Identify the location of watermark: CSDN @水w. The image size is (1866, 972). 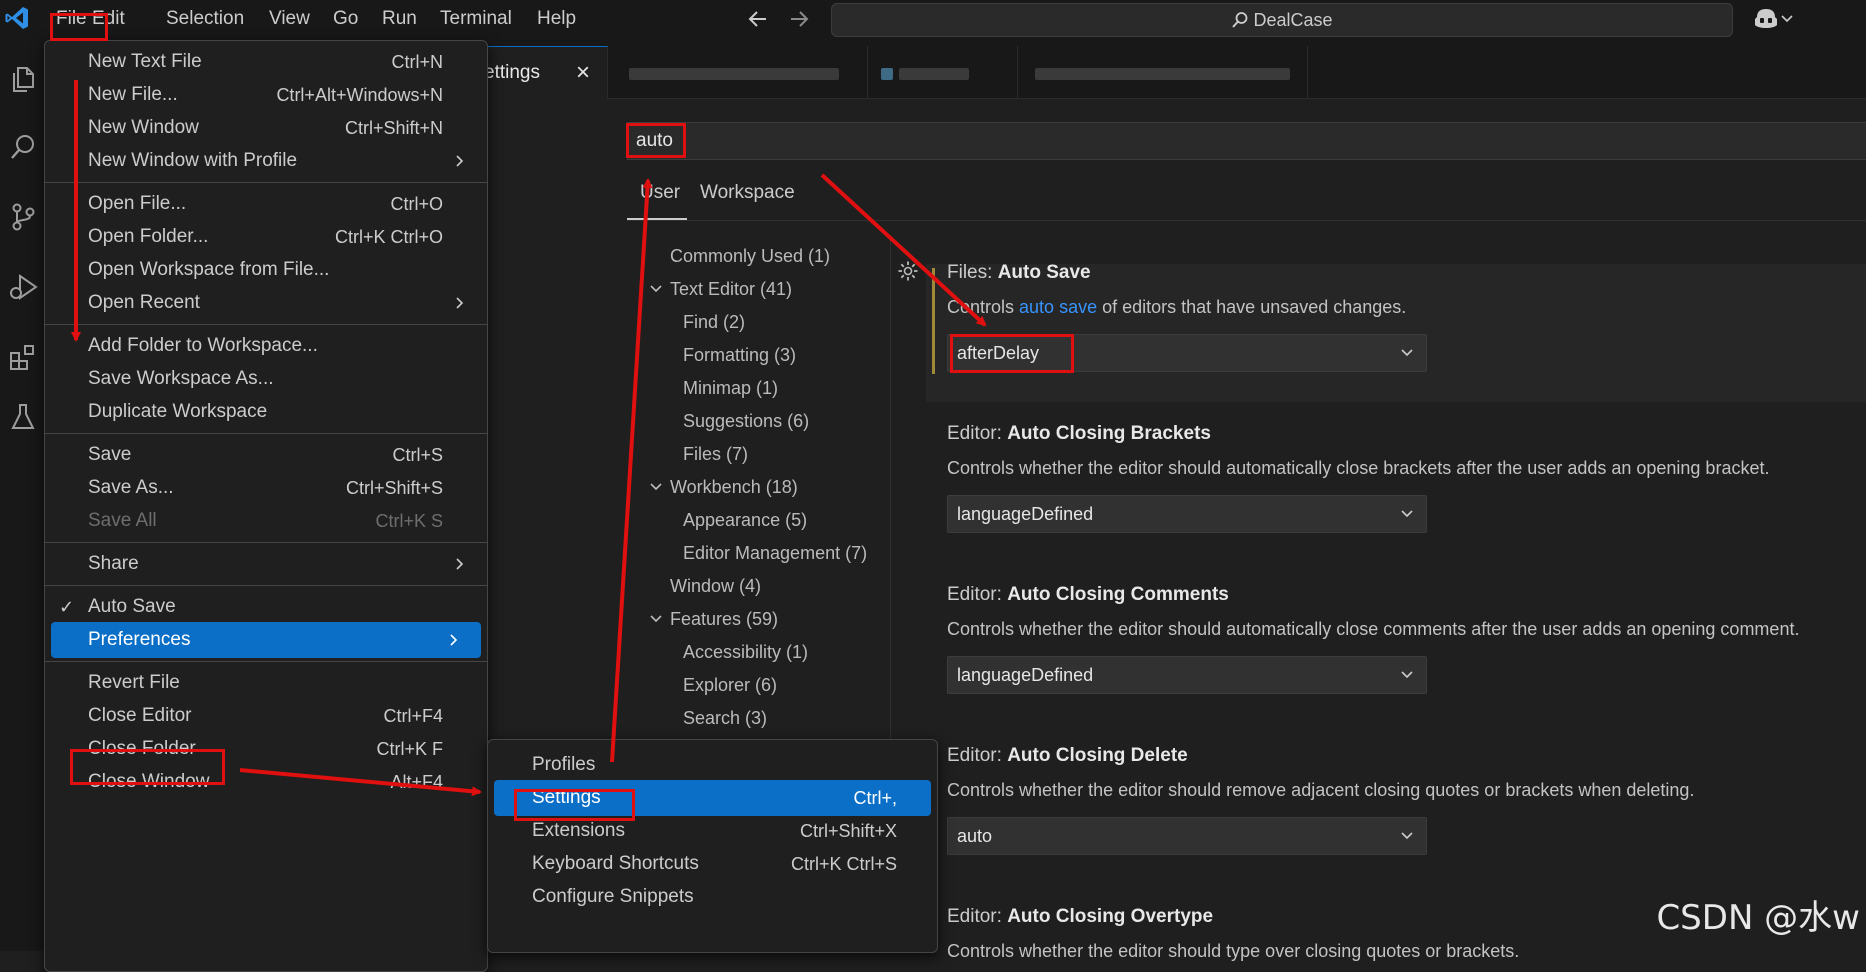
(1758, 918).